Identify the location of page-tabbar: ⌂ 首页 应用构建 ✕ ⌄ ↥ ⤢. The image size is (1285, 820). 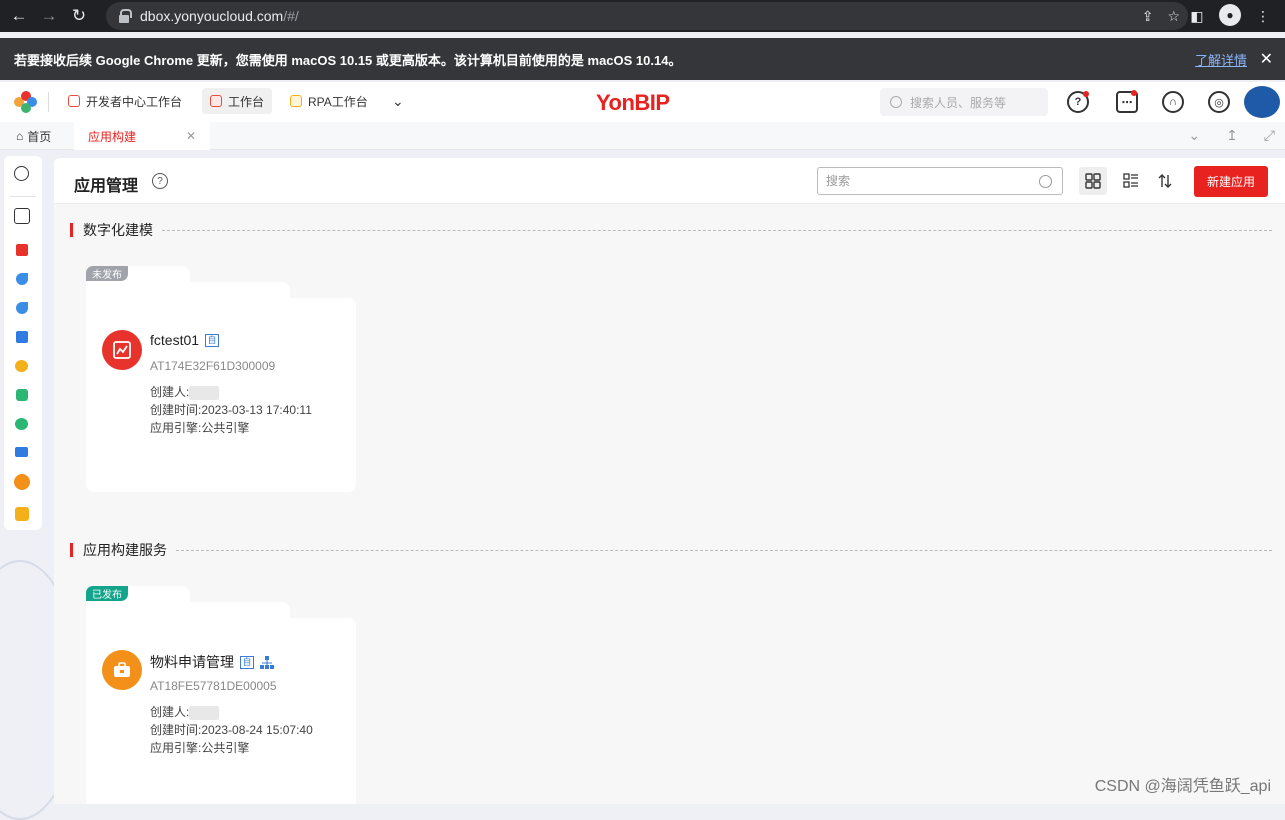
(642, 136).